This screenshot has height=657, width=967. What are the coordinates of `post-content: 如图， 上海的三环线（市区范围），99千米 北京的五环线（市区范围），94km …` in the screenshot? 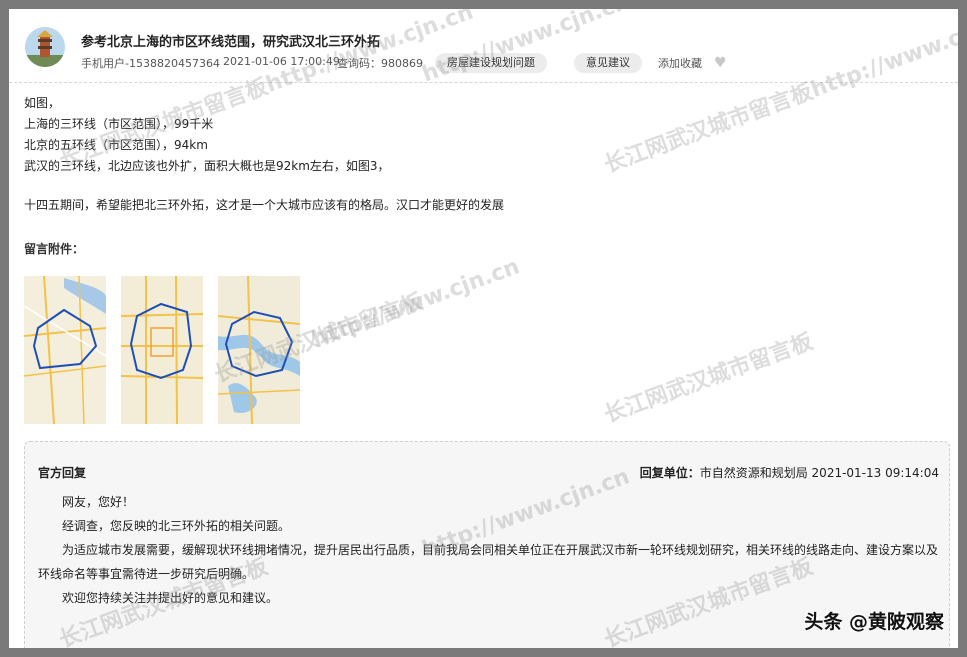 It's located at (264, 154).